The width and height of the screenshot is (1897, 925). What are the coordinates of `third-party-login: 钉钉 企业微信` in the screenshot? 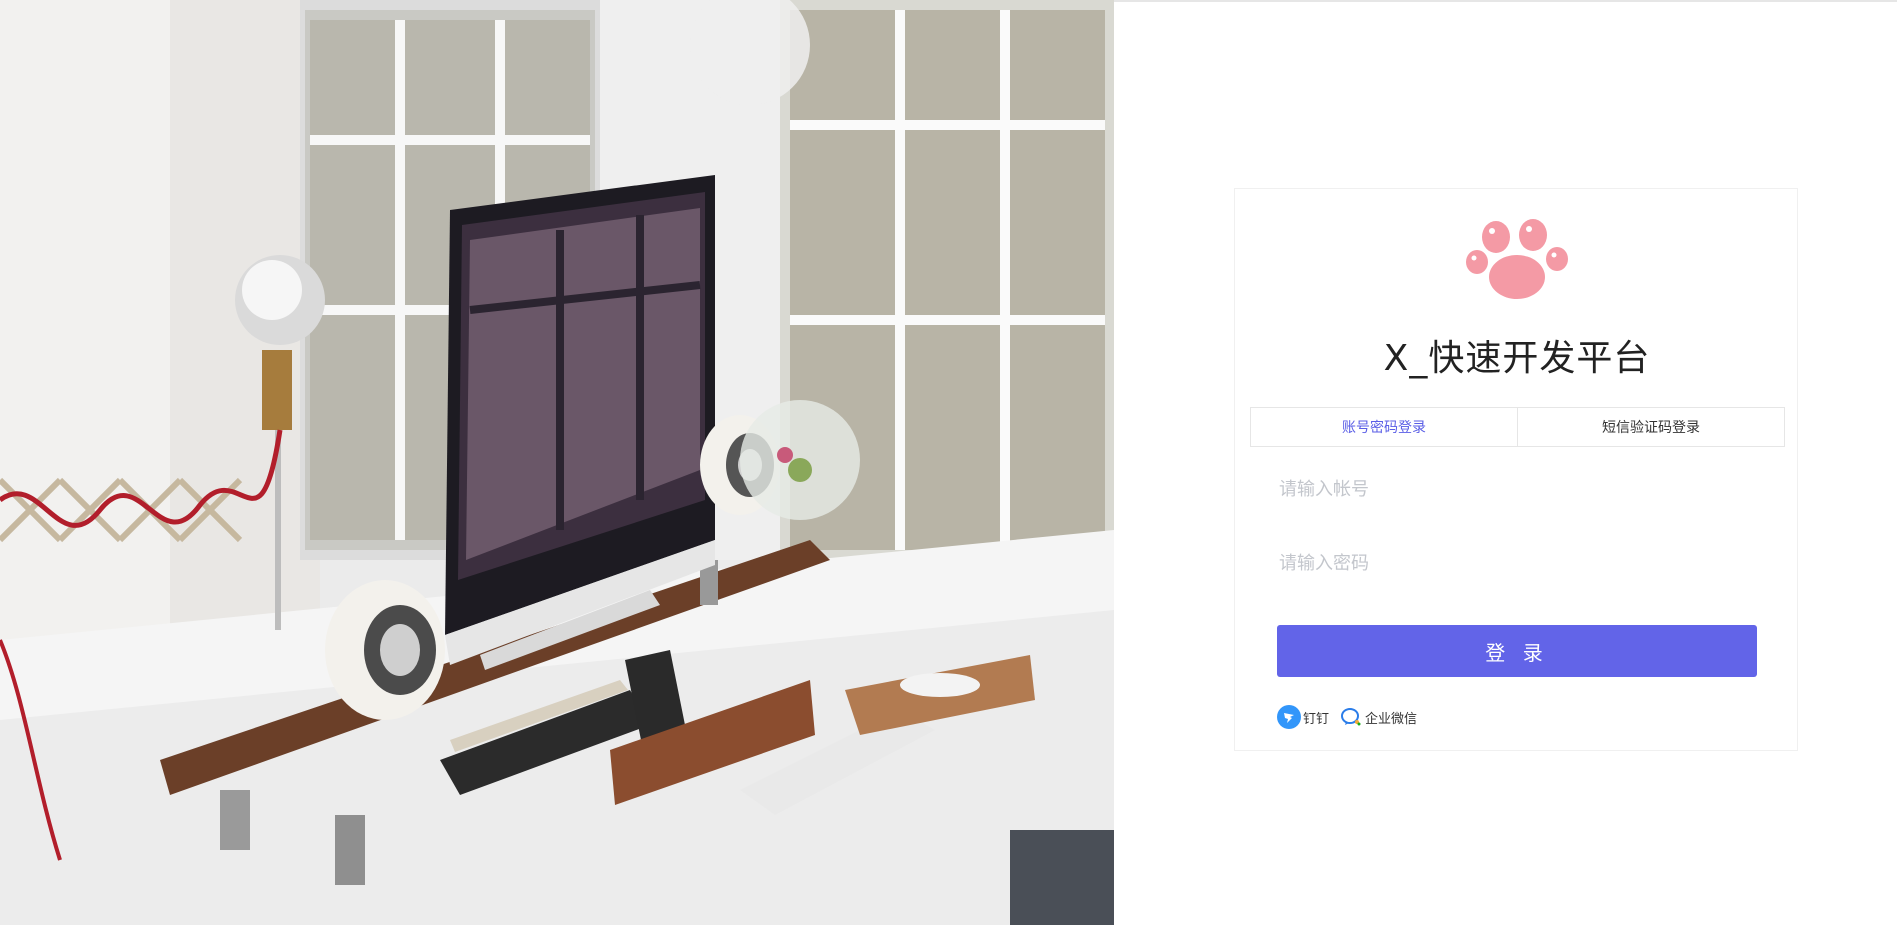 It's located at (1347, 717).